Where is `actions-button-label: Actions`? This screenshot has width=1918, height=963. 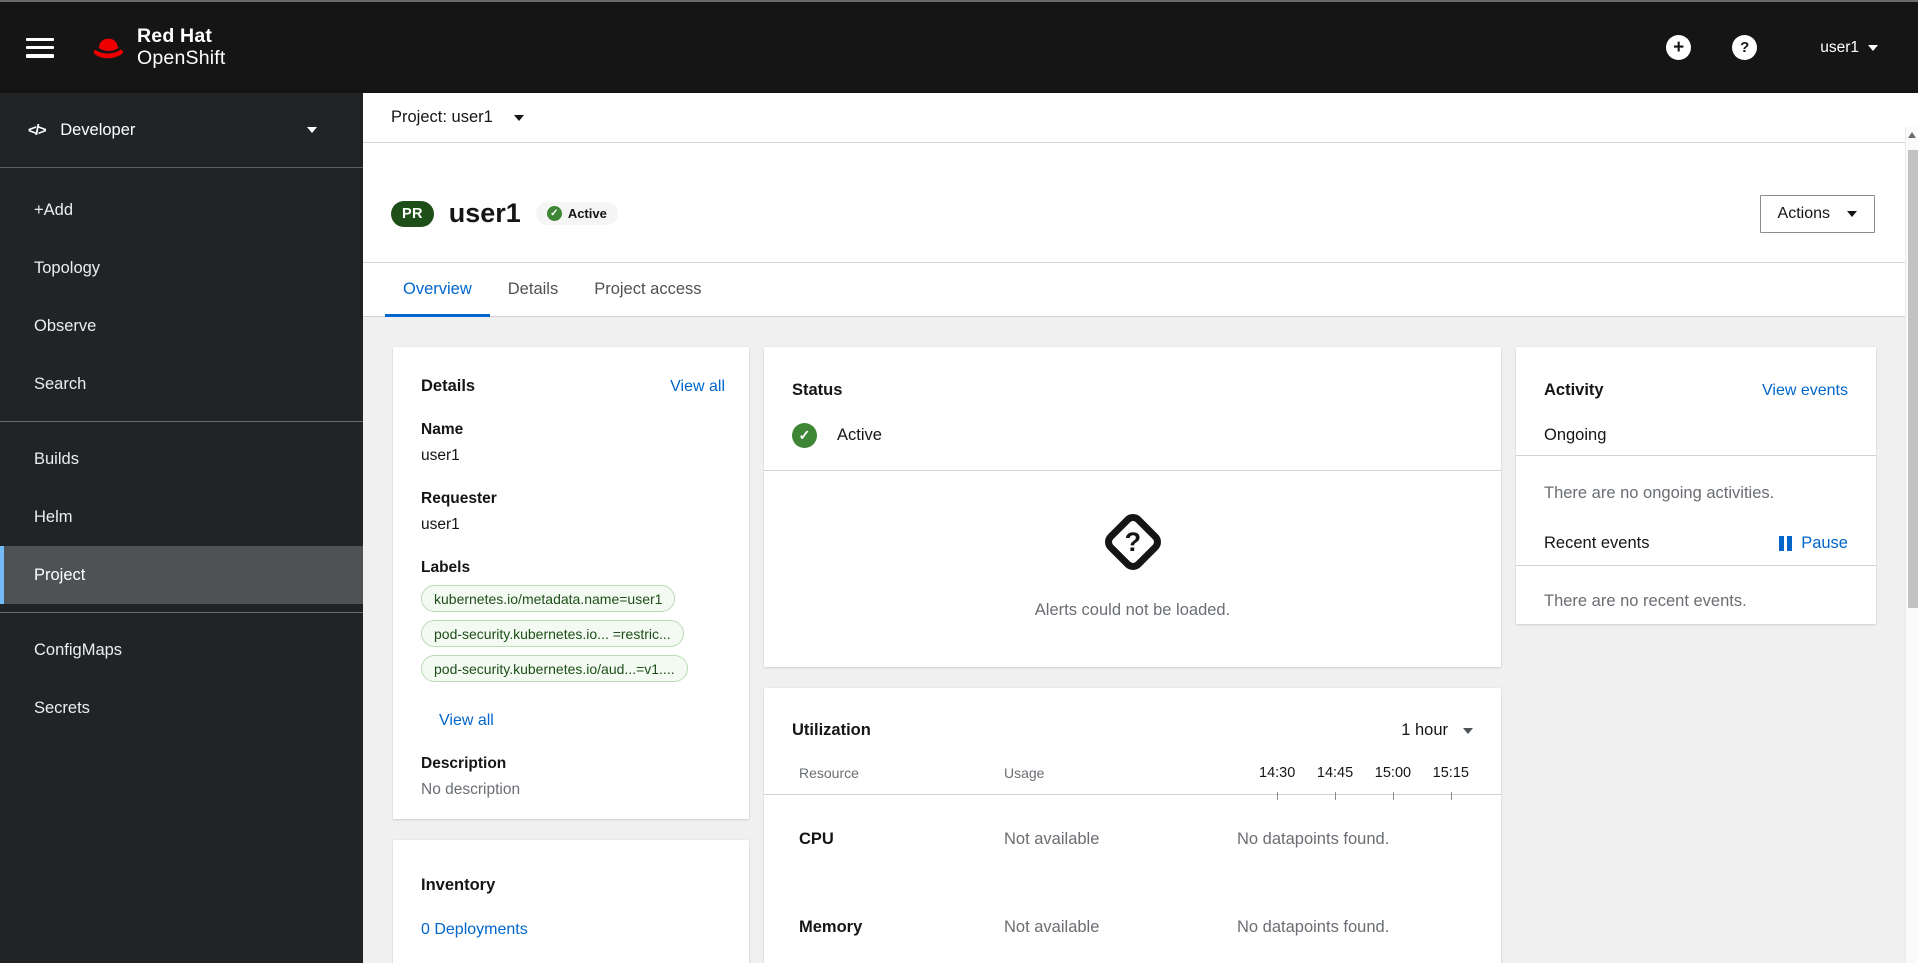
actions-button-label: Actions is located at coordinates (1803, 213).